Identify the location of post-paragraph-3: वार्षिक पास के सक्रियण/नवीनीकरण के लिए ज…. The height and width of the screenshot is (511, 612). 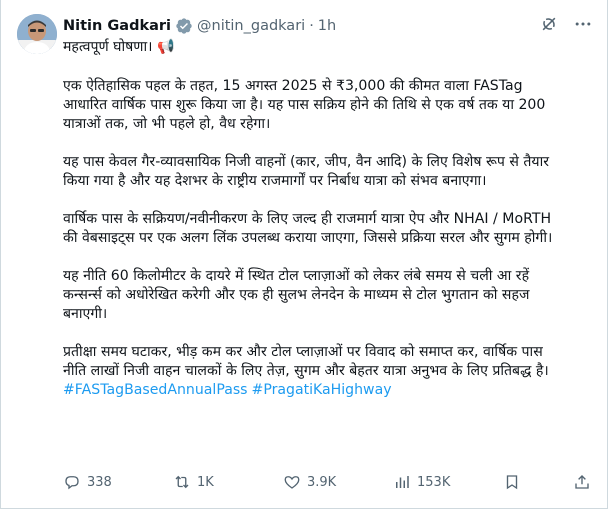
(308, 228).